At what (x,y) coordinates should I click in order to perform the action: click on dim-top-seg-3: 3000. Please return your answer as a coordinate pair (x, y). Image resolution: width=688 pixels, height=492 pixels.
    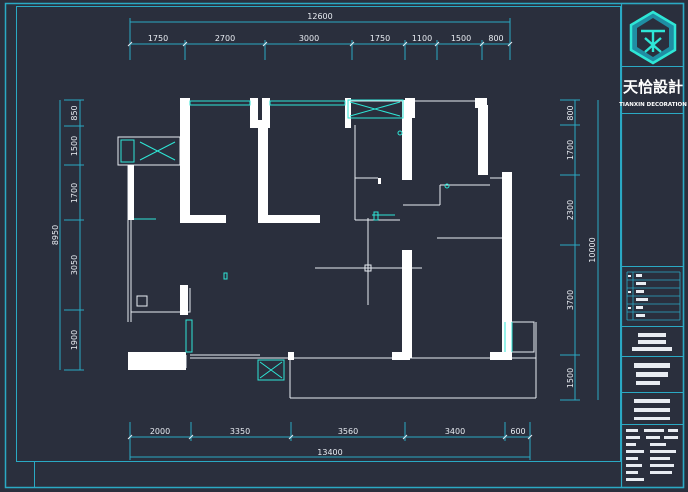
    Looking at the image, I should click on (309, 38).